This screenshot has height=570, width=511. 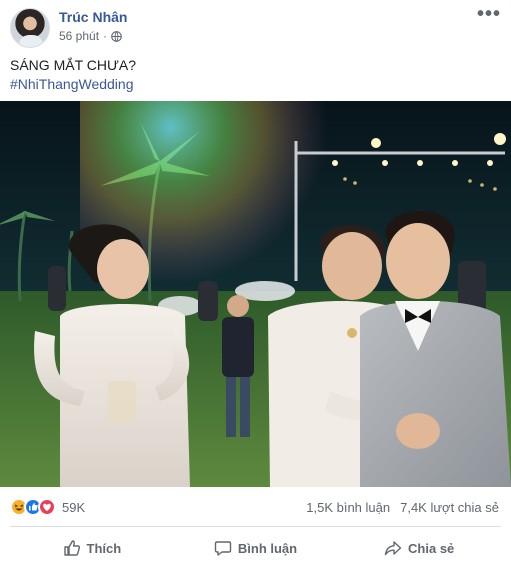 I want to click on more-options-icon: •••, so click(x=489, y=14).